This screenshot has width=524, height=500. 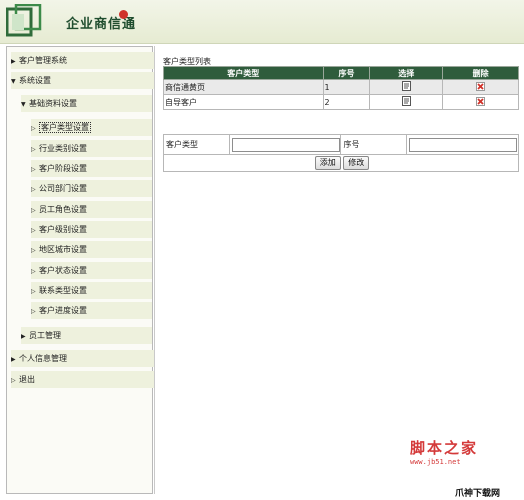 What do you see at coordinates (444, 448) in the screenshot?
I see `watermark-brand: 脚本之家` at bounding box center [444, 448].